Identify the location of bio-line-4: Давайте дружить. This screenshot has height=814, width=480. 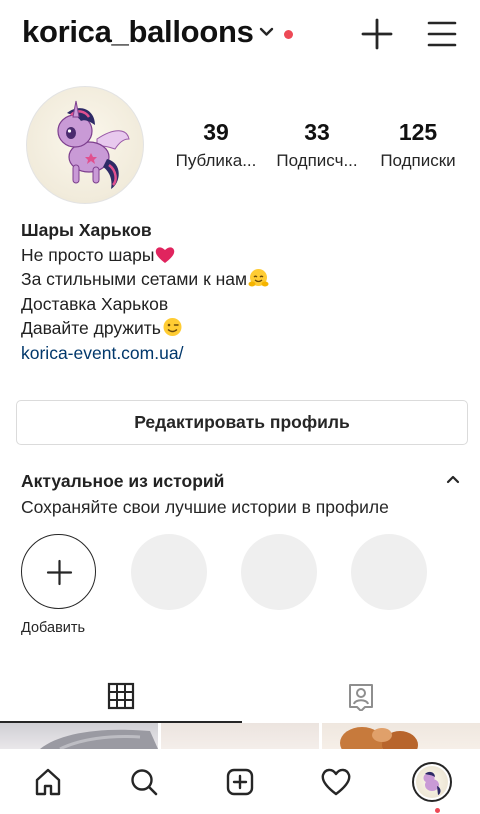
(241, 328).